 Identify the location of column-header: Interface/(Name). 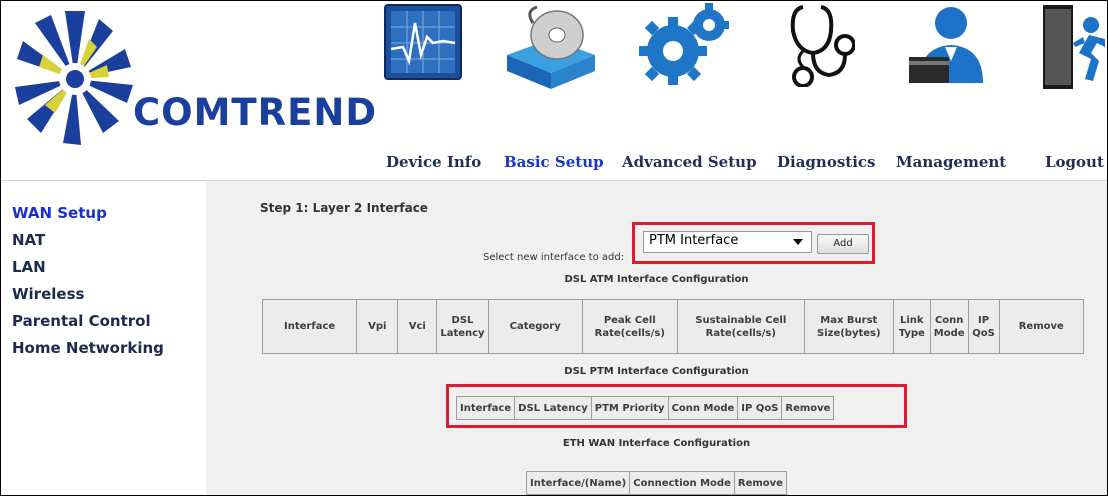
(578, 483).